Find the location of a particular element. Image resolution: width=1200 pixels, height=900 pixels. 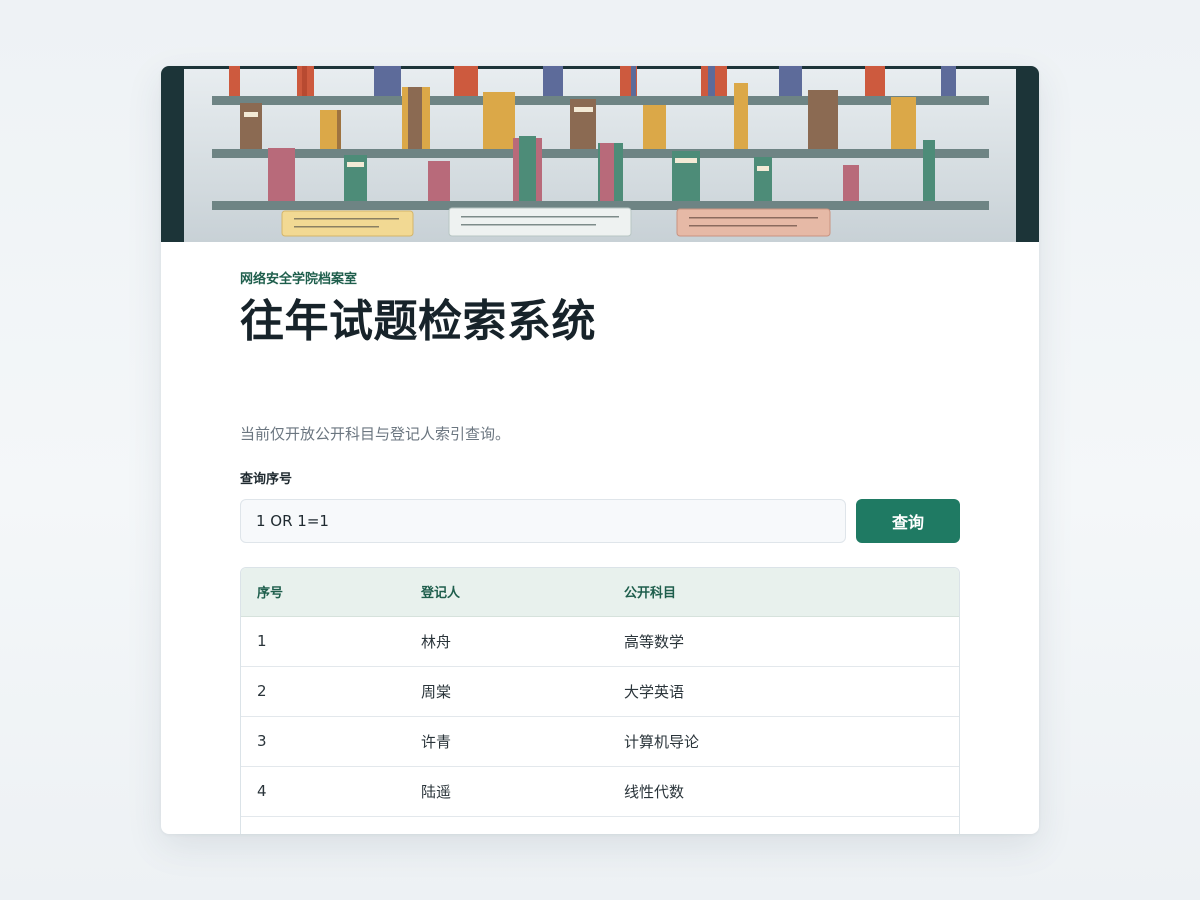

cell-subject: 线性代数 is located at coordinates (783, 790).